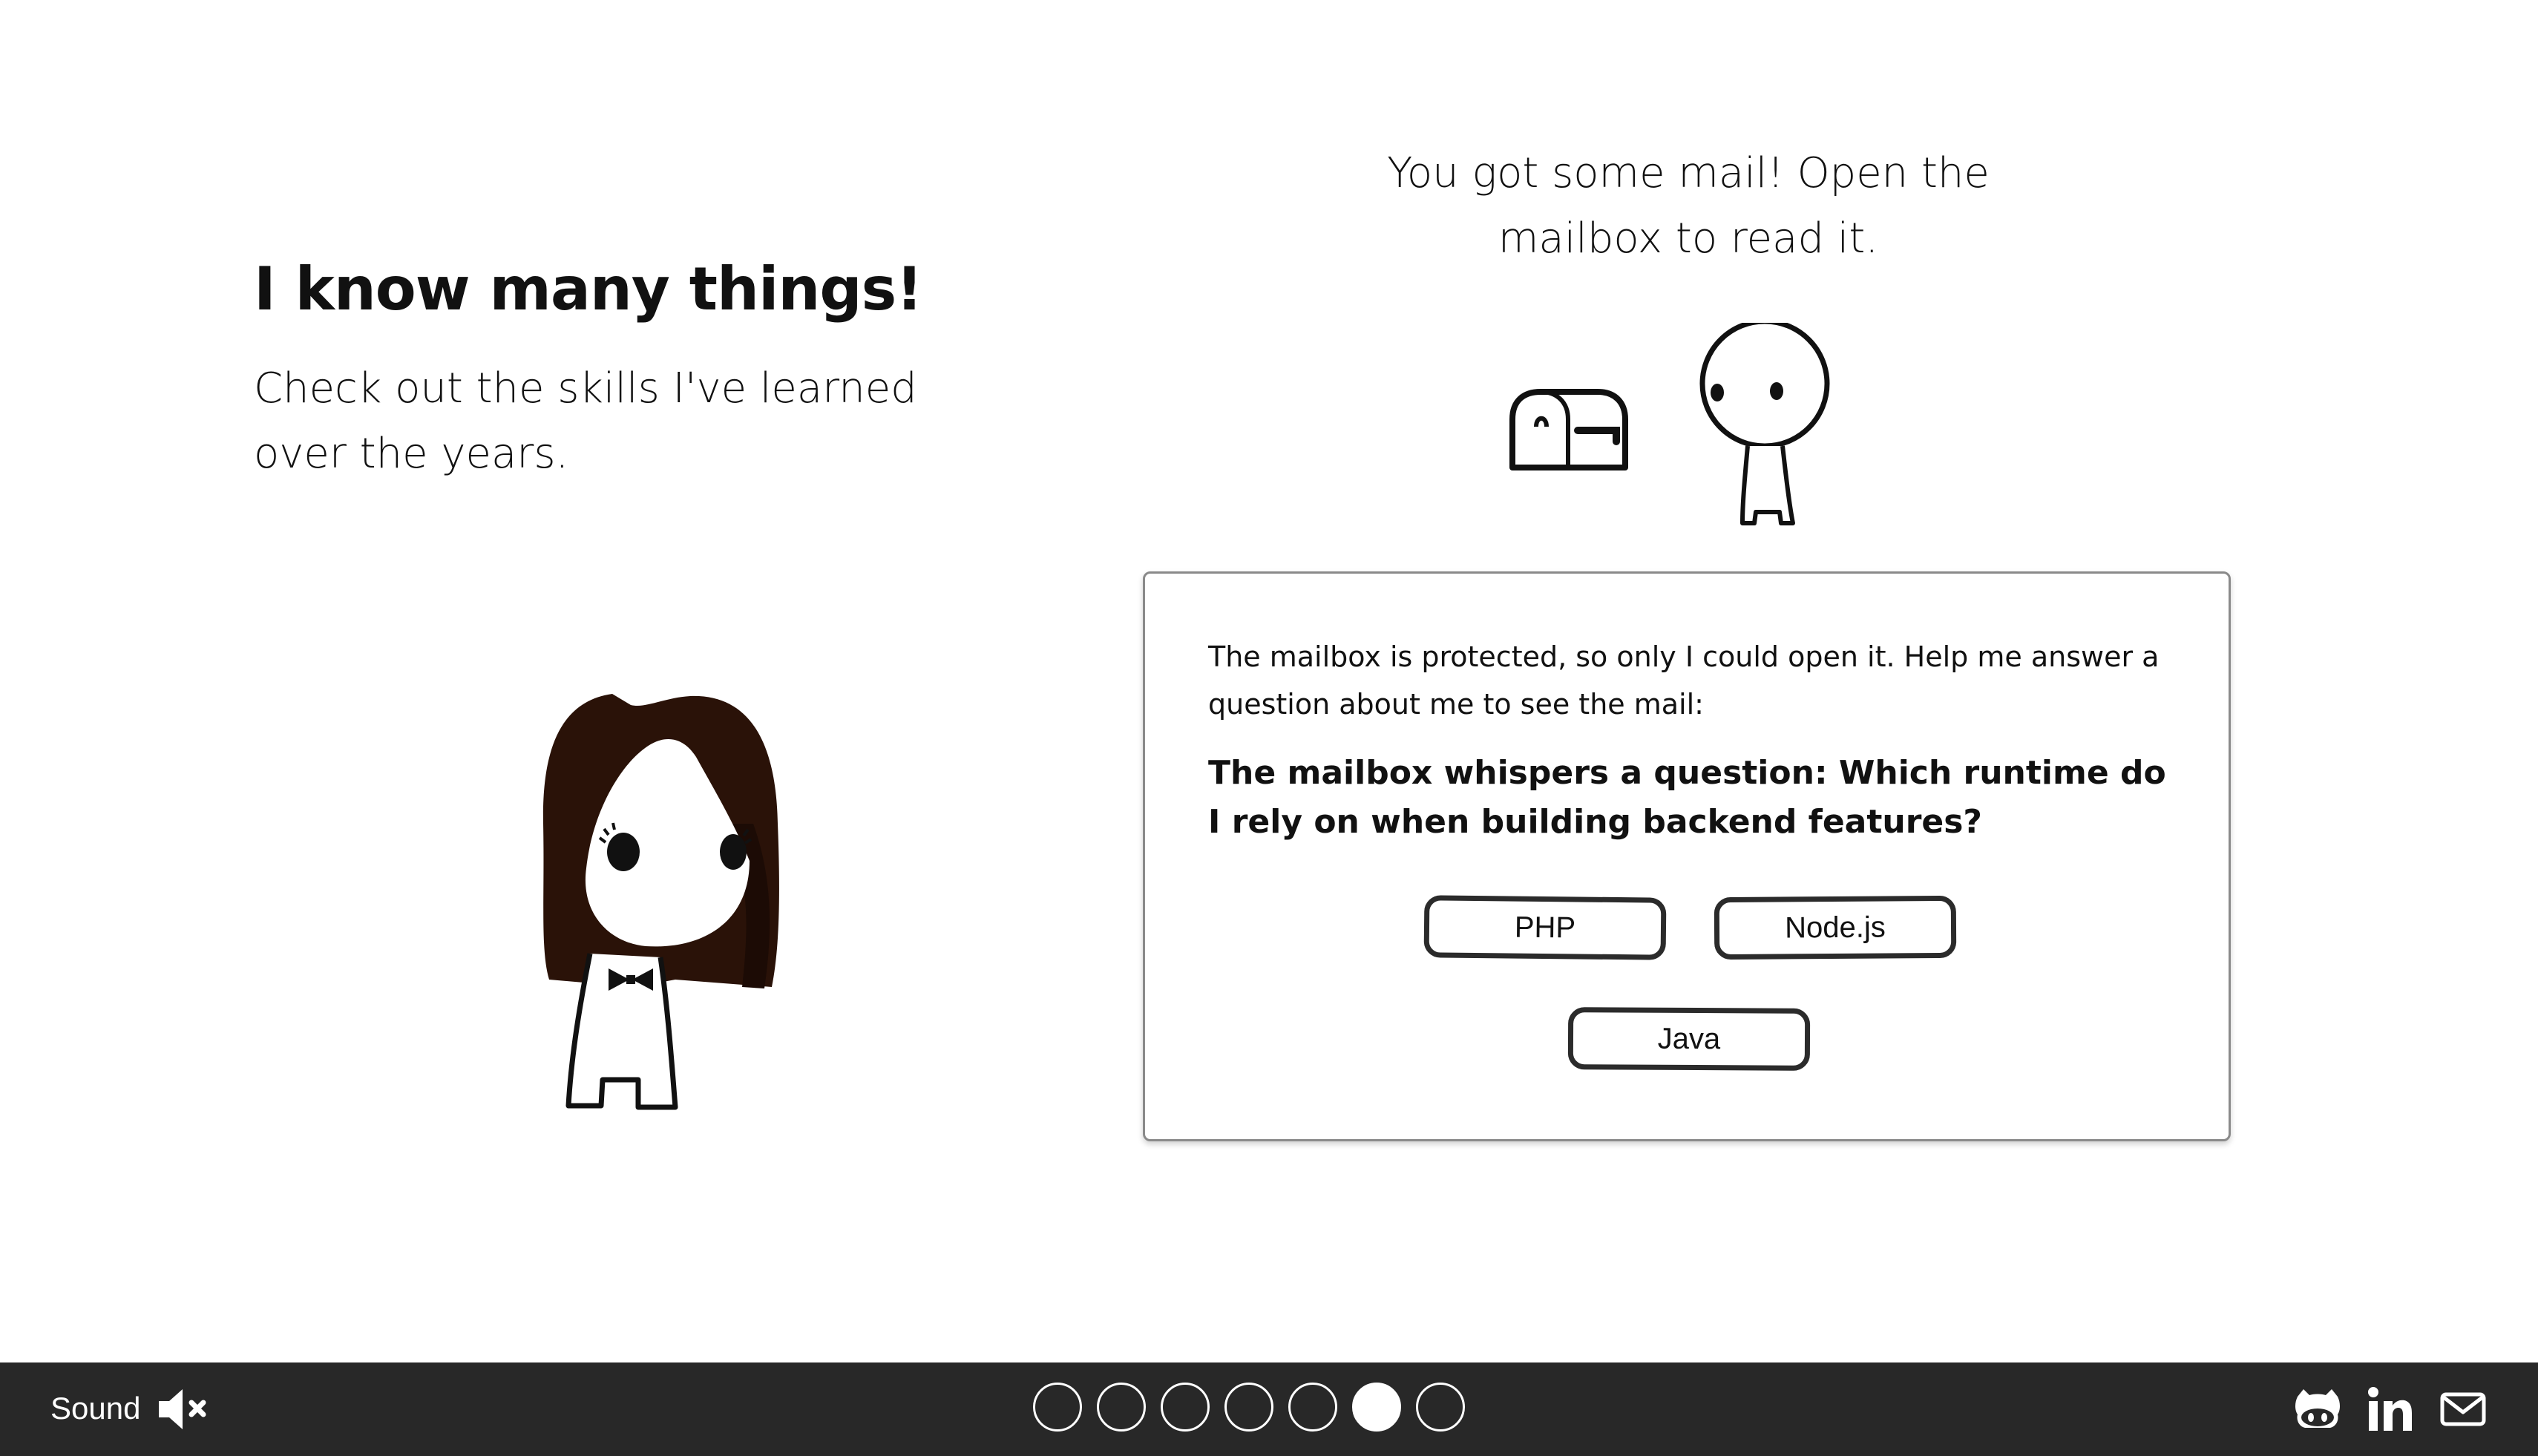 This screenshot has width=2538, height=1456. What do you see at coordinates (1545, 928) in the screenshot?
I see `answer-button-php: PHP` at bounding box center [1545, 928].